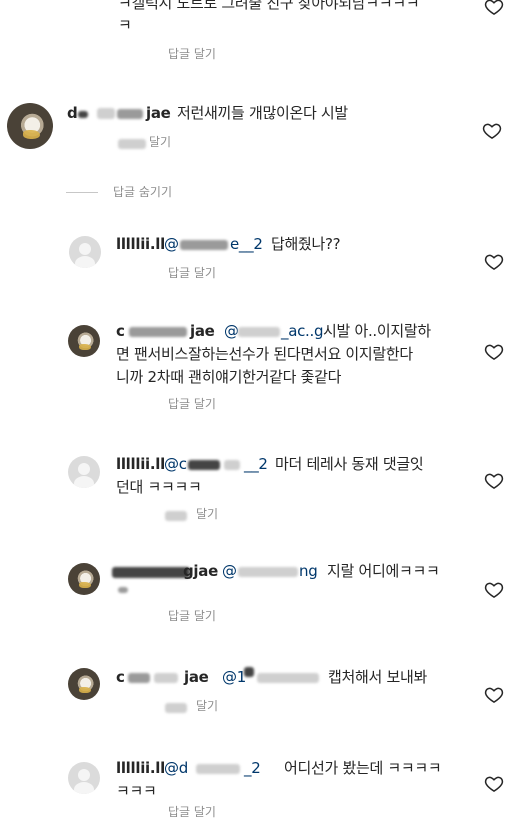 This screenshot has height=836, width=515. Describe the element at coordinates (363, 768) in the screenshot. I see `comment-text: 어디선가 봤는데 ㅋㅋㅋㅋ` at that location.